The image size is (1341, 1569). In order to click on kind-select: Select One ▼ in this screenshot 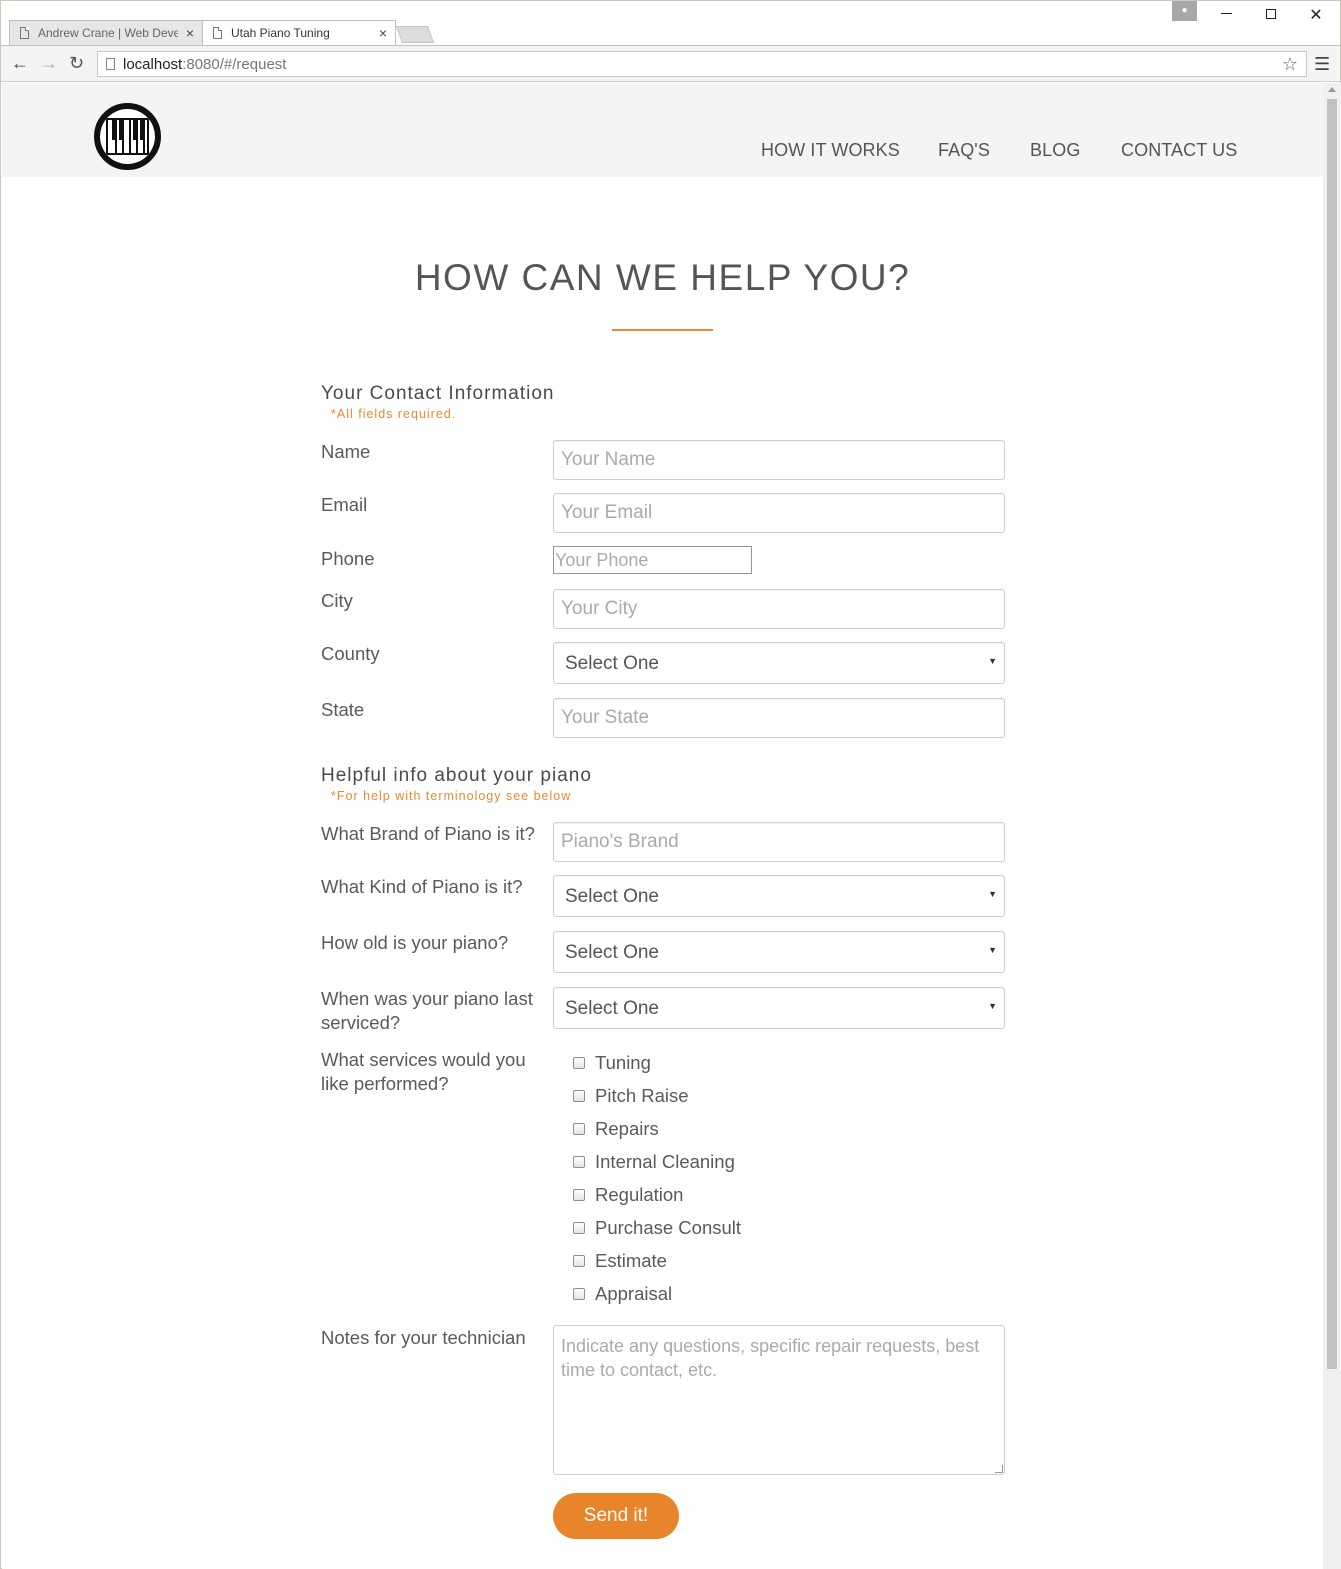, I will do `click(779, 896)`.